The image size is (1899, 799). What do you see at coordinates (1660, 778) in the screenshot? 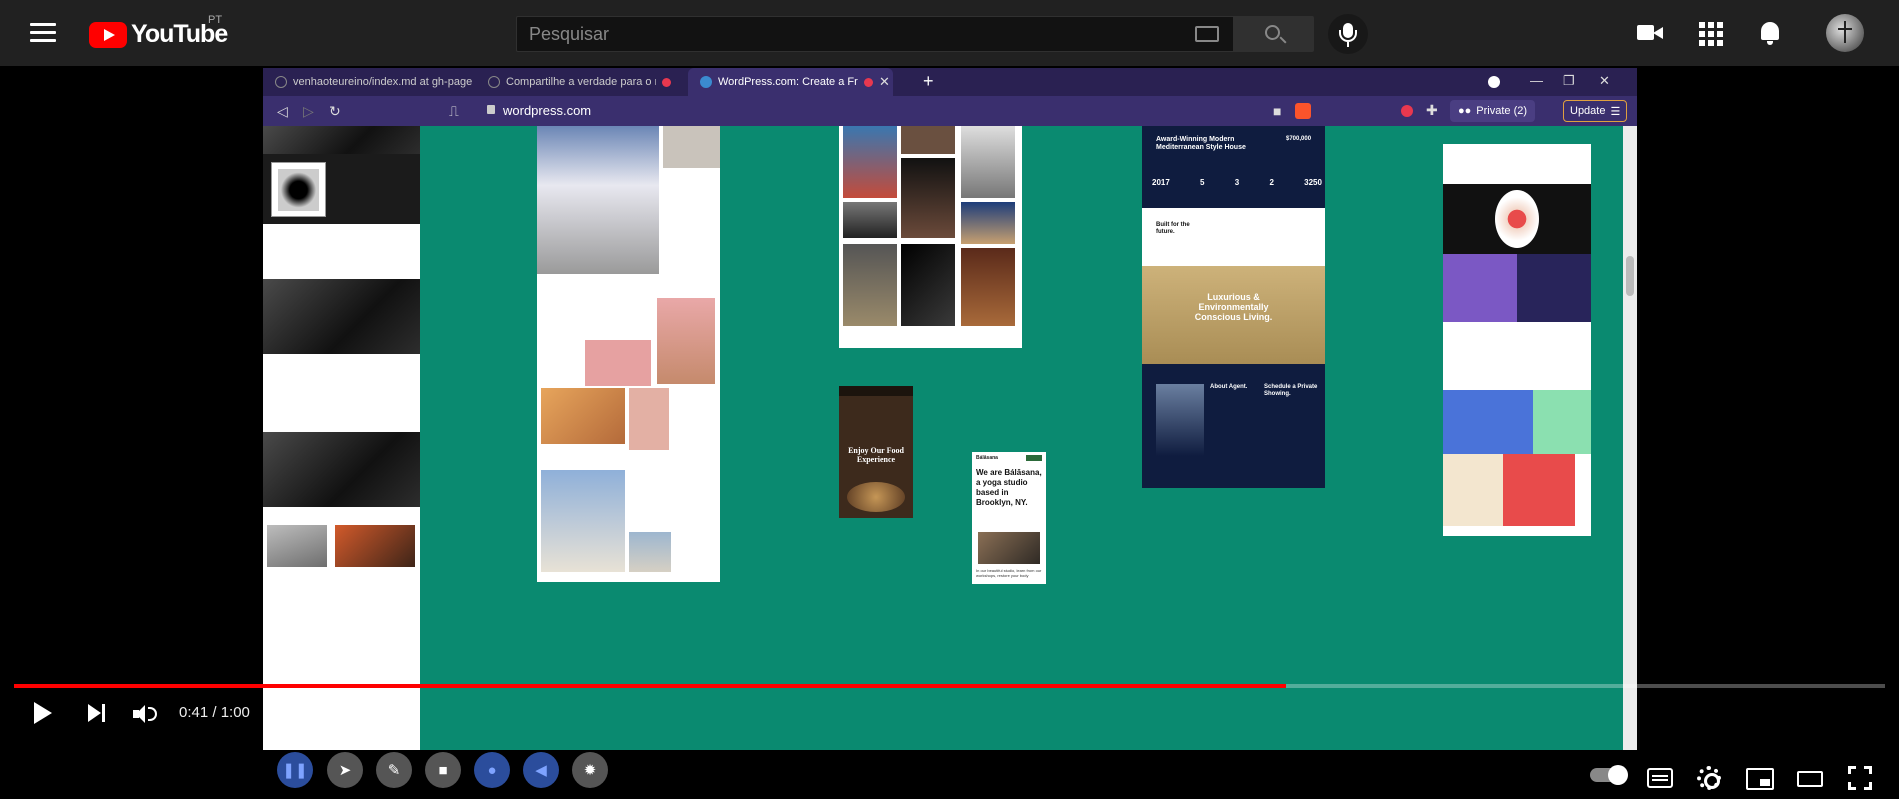
I see `subtitles-icon` at bounding box center [1660, 778].